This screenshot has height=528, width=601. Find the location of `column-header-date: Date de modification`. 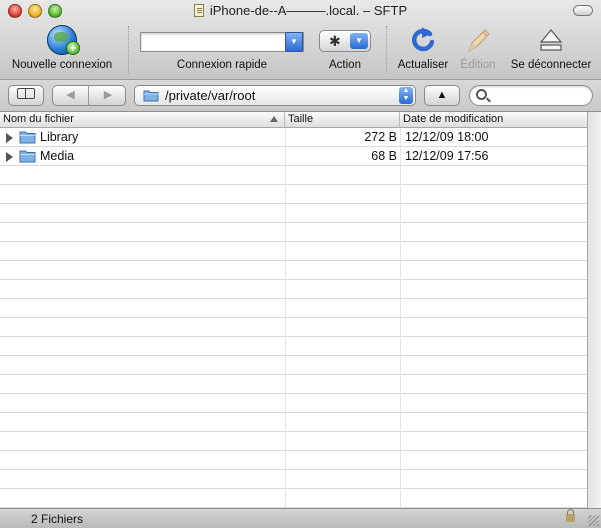

column-header-date: Date de modification is located at coordinates (493, 120).